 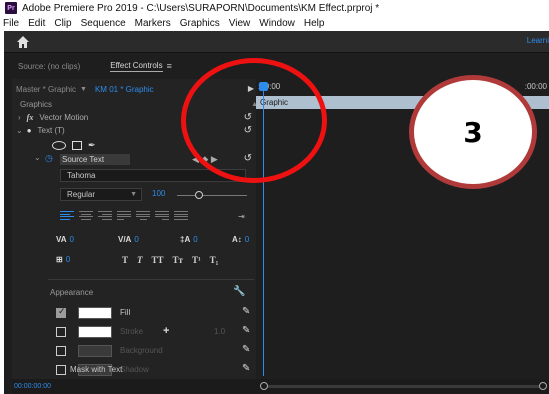 I want to click on ellipse-mask-icon, so click(x=59, y=145).